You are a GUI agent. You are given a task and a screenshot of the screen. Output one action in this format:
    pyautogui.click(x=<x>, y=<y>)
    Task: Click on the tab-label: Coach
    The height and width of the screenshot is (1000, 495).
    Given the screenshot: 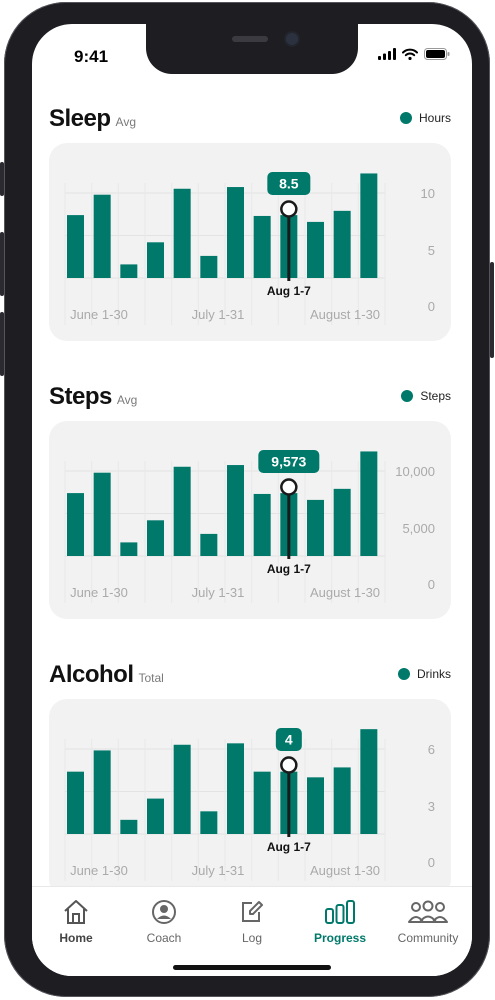 What is the action you would take?
    pyautogui.click(x=164, y=938)
    